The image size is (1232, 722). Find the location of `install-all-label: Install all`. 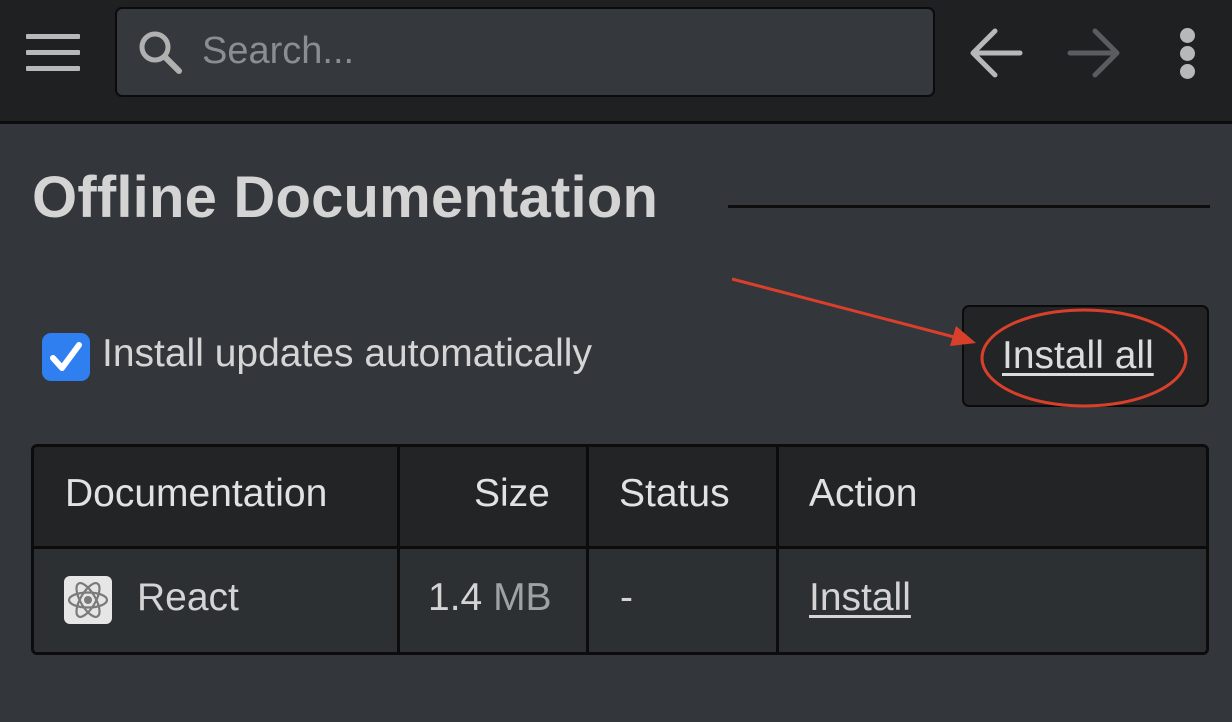

install-all-label: Install all is located at coordinates (1078, 356).